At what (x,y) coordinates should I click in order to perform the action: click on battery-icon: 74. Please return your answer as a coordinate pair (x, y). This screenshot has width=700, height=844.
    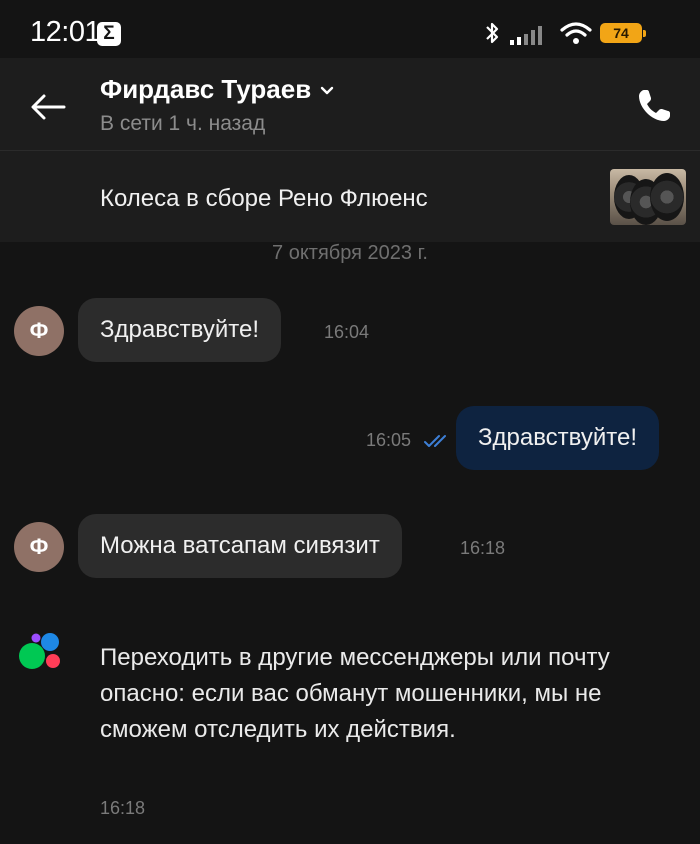
    Looking at the image, I should click on (623, 33).